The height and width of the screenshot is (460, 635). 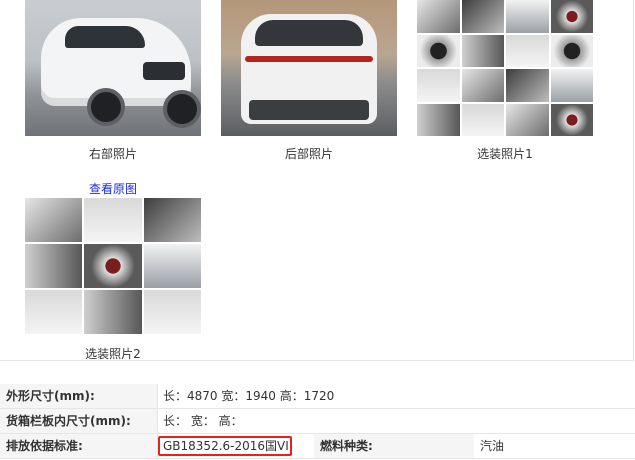 What do you see at coordinates (203, 421) in the screenshot?
I see `spec-value: 长： 宽： 高：` at bounding box center [203, 421].